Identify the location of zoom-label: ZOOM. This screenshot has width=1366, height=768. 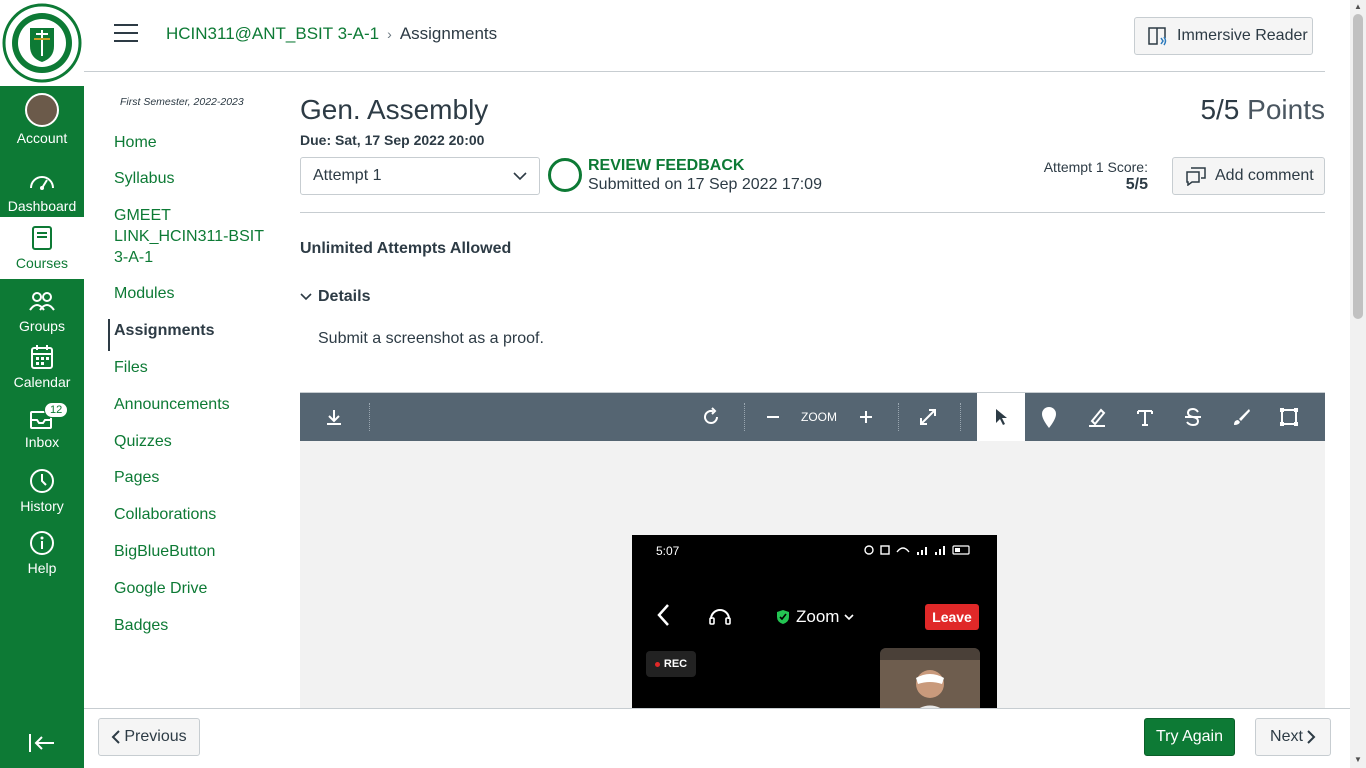
(819, 417).